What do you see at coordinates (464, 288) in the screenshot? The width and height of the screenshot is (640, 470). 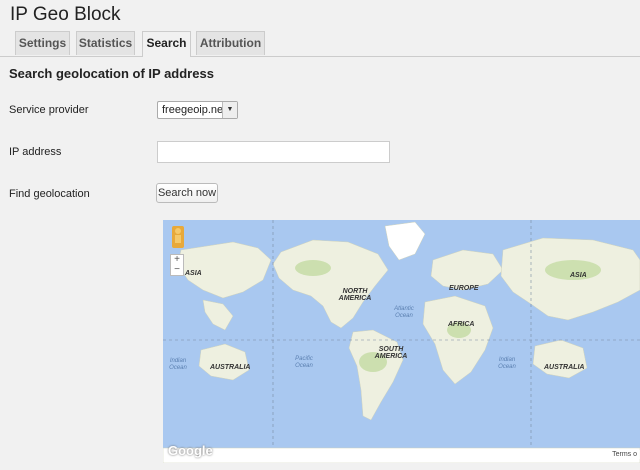 I see `map-label-europe: EUROPE` at bounding box center [464, 288].